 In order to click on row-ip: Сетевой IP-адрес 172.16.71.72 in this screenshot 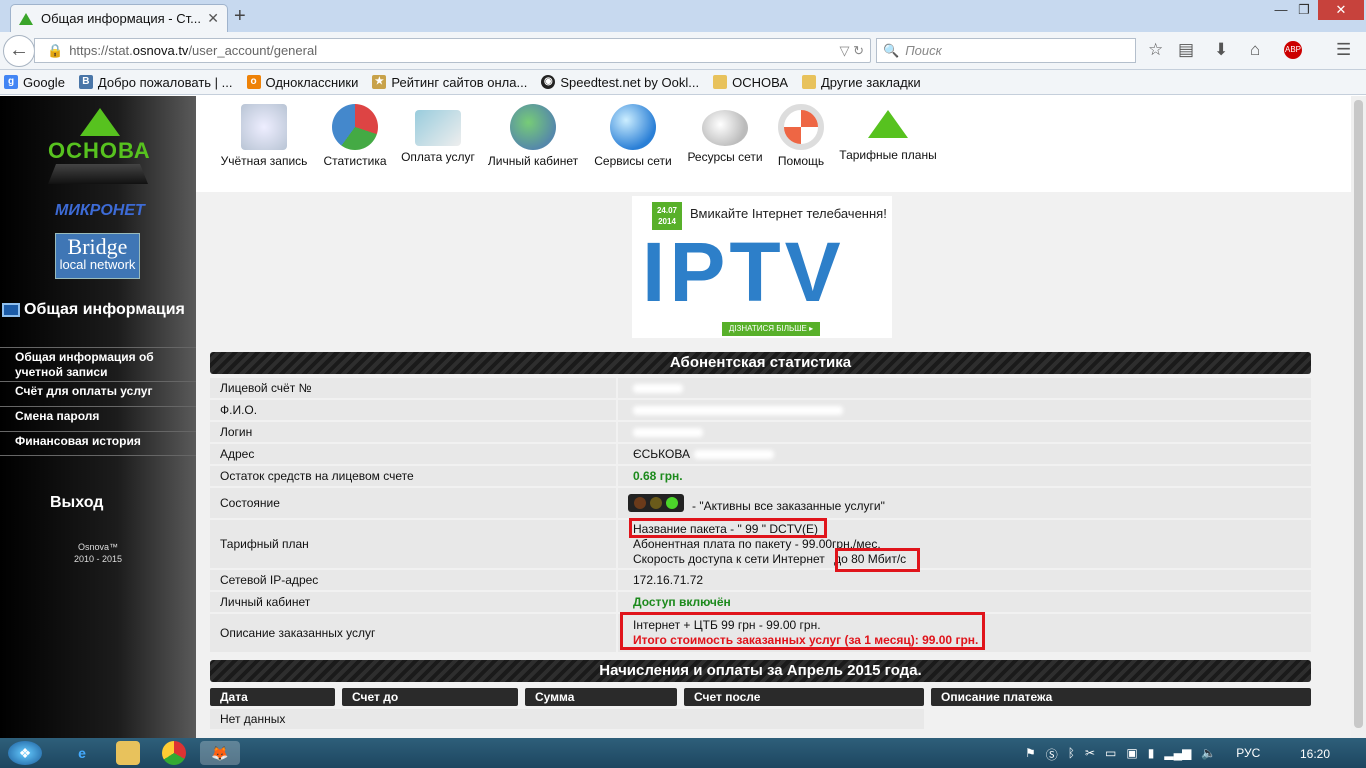, I will do `click(760, 580)`.